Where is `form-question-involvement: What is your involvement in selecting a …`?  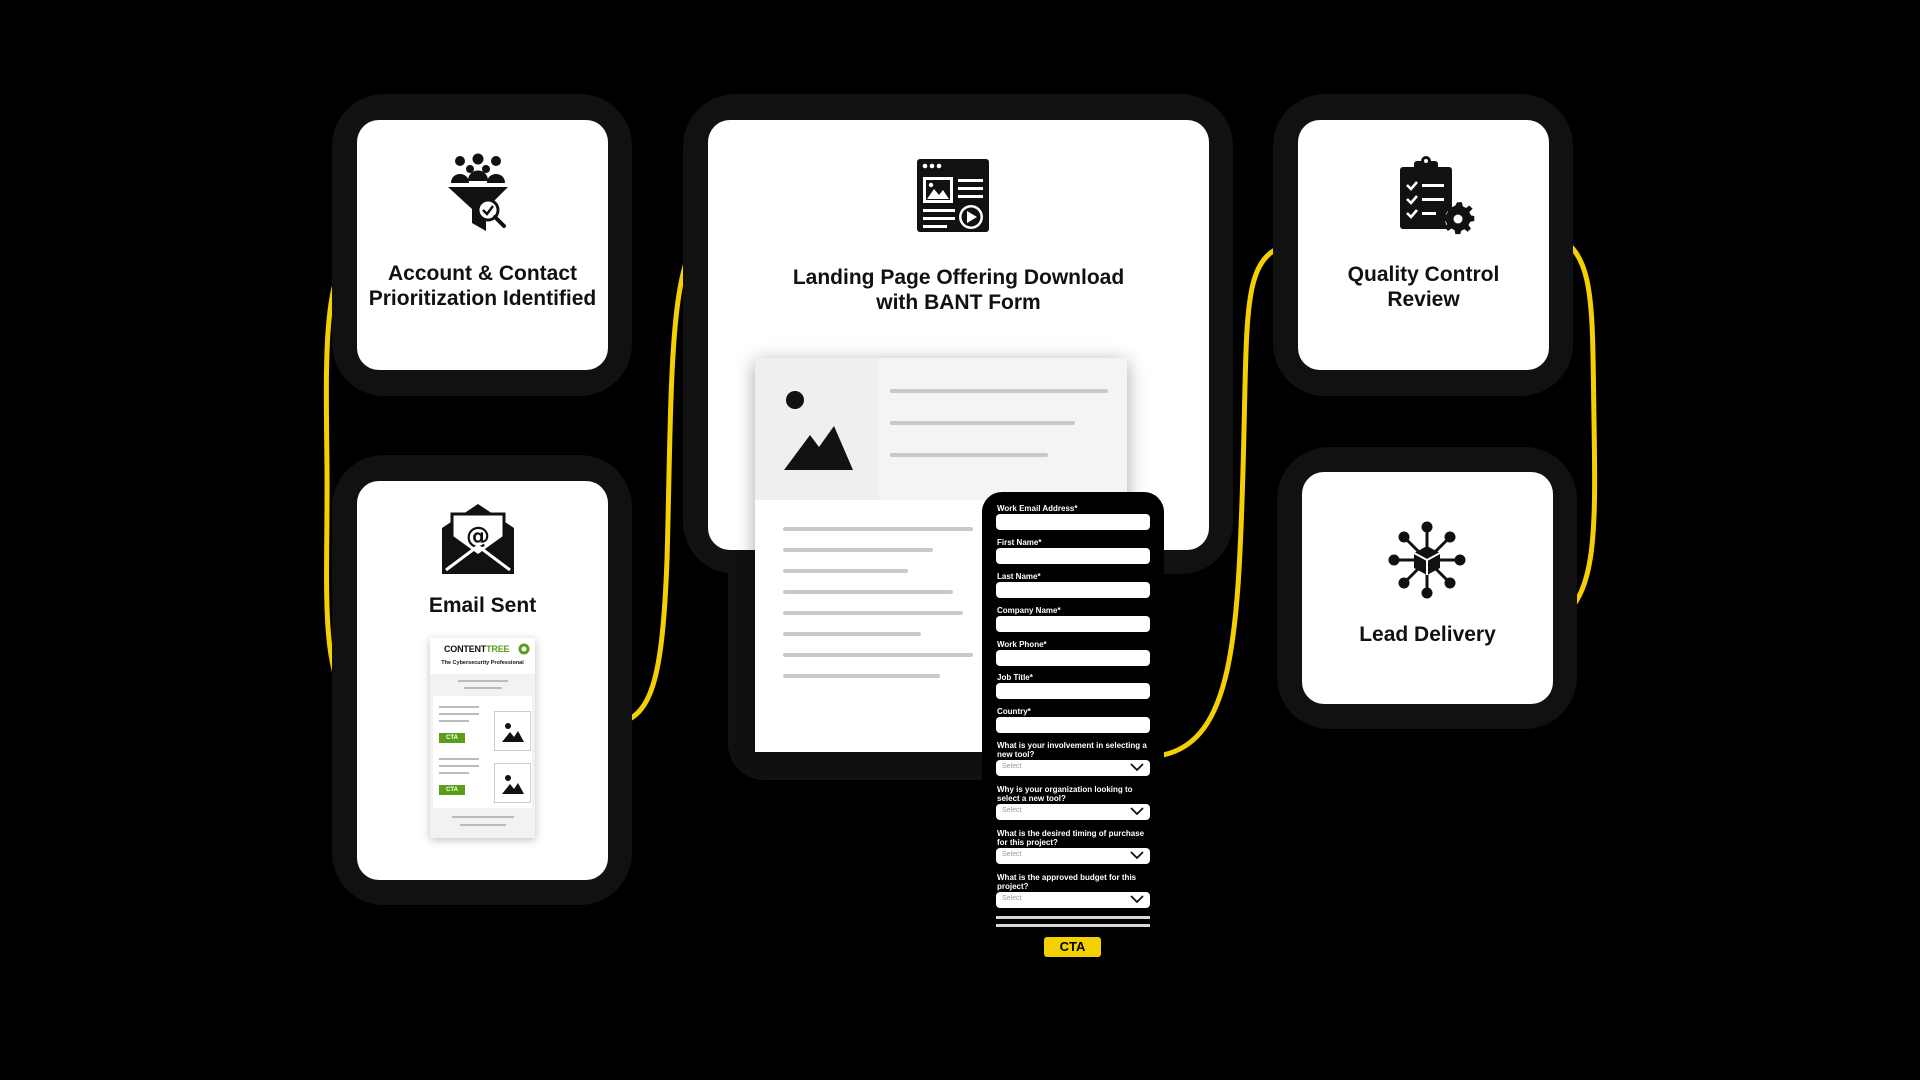 form-question-involvement: What is your involvement in selecting a … is located at coordinates (1072, 750).